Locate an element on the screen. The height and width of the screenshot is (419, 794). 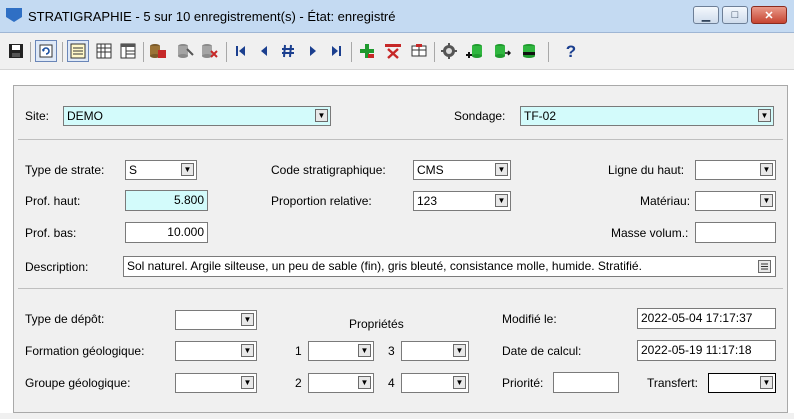
app-icon is located at coordinates (14, 15).